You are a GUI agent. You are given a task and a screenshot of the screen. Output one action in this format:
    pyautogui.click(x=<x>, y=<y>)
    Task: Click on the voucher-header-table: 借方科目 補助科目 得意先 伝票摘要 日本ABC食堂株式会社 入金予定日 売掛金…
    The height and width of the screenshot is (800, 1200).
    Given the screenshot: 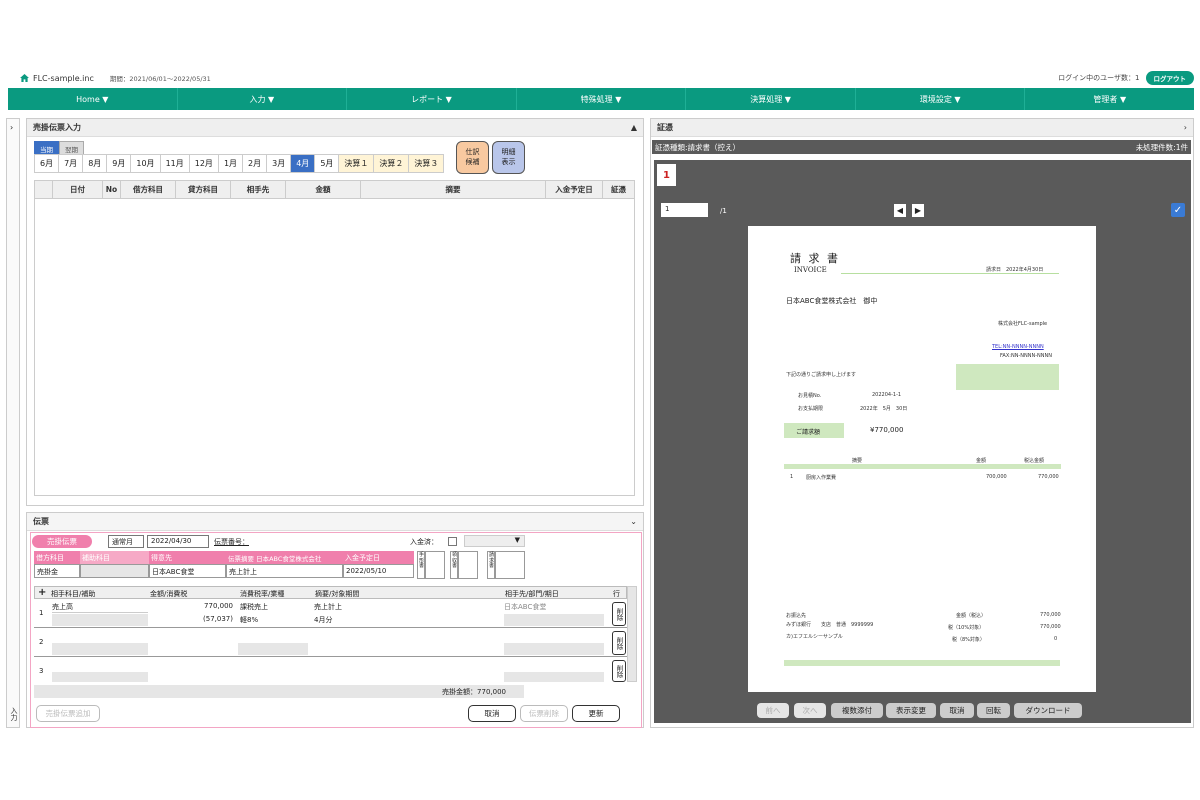 What is the action you would take?
    pyautogui.click(x=224, y=565)
    